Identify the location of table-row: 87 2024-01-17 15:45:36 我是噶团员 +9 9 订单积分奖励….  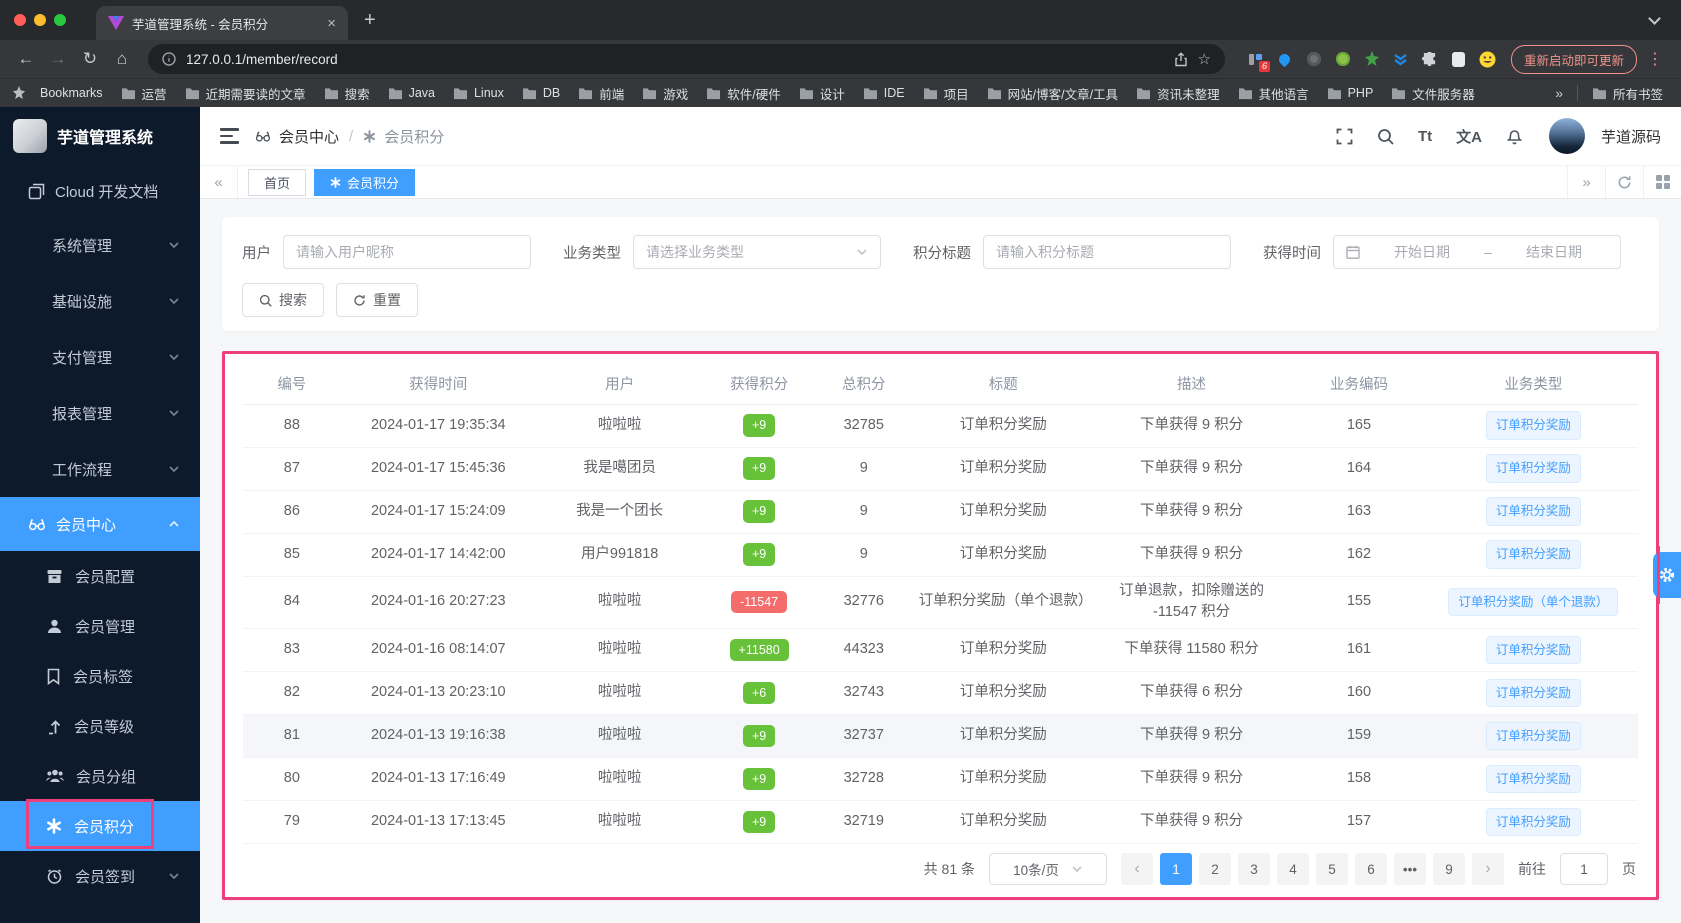
(940, 469).